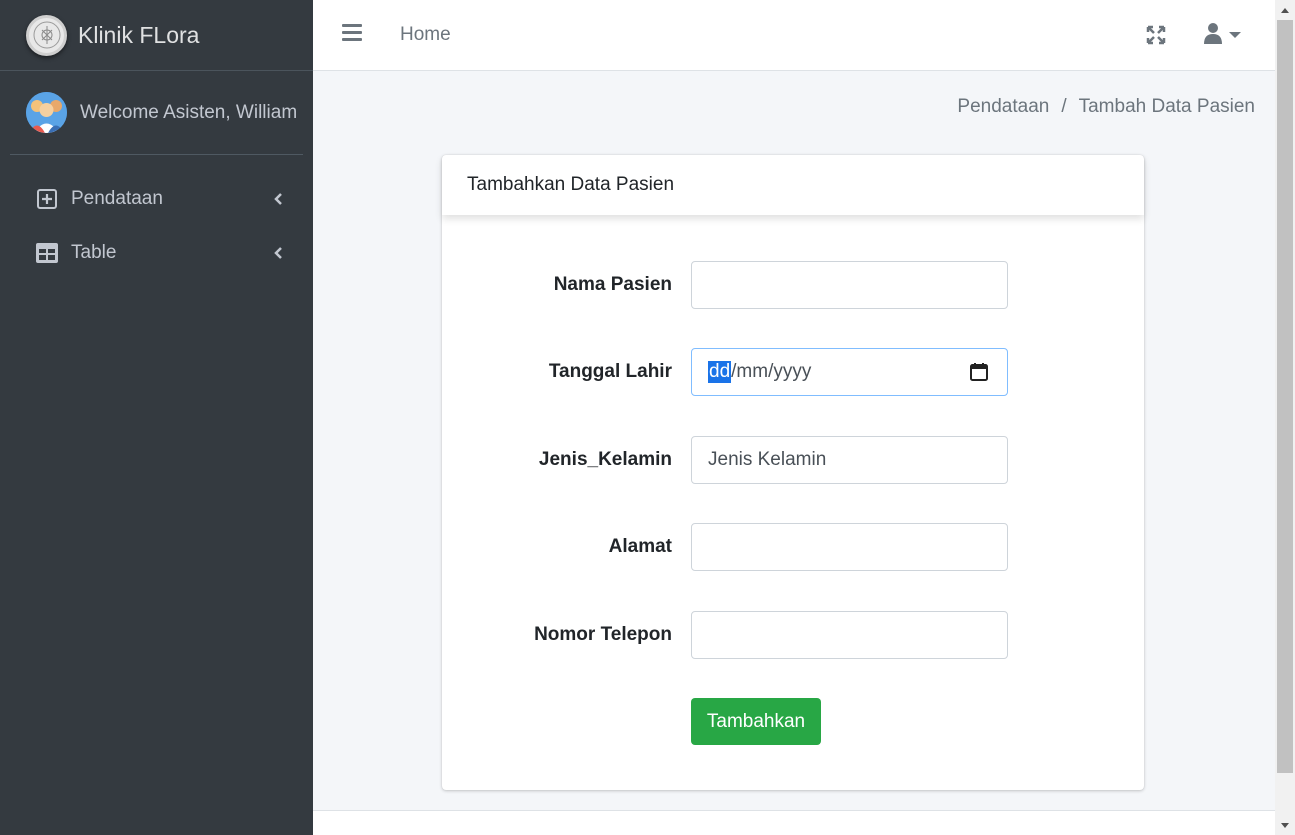 Image resolution: width=1295 pixels, height=835 pixels. What do you see at coordinates (849, 460) in the screenshot?
I see `jenis-kelamin-input` at bounding box center [849, 460].